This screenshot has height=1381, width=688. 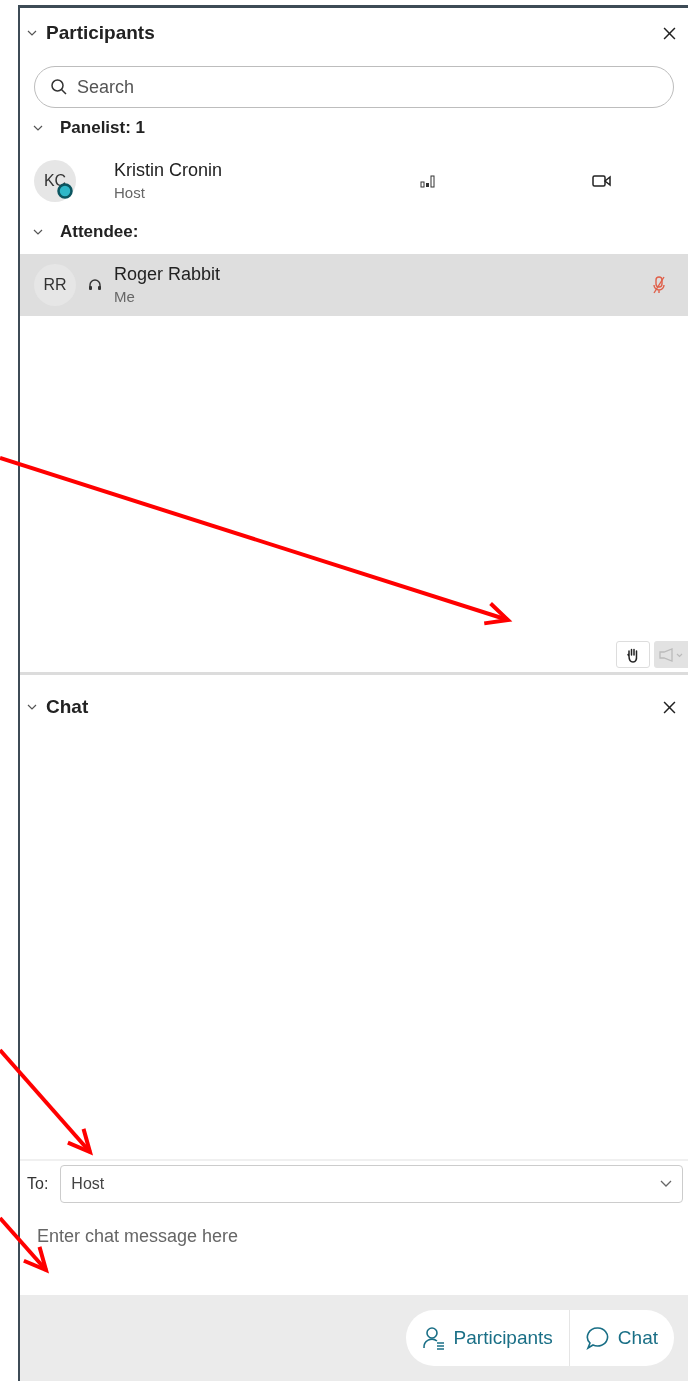 I want to click on recipient-dropdown: Host, so click(x=371, y=1184).